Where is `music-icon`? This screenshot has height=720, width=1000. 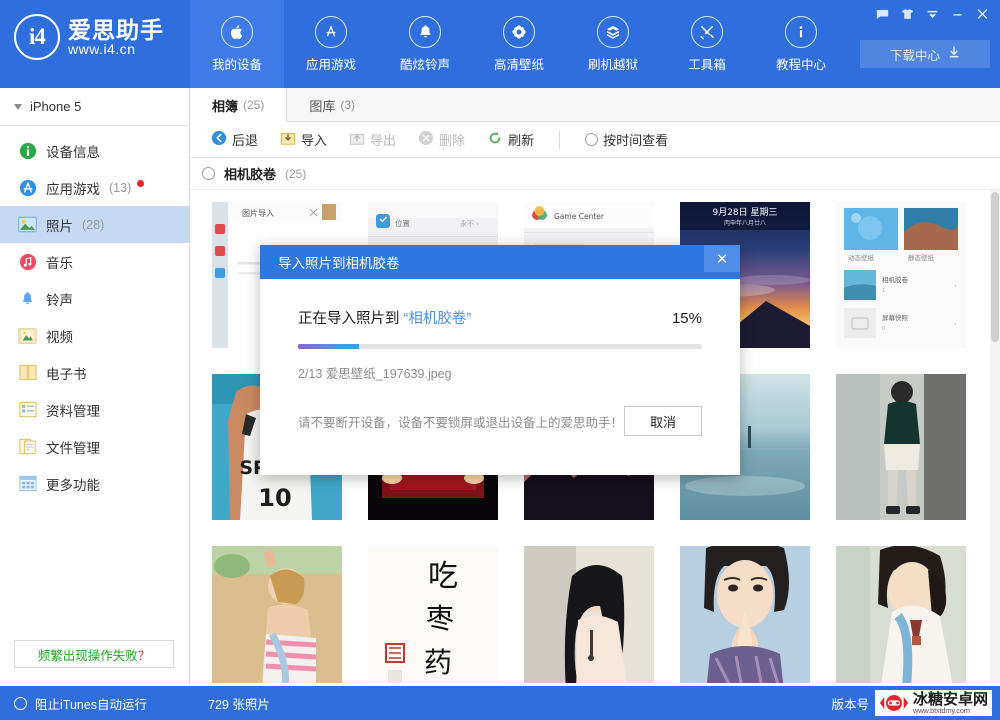
music-icon is located at coordinates (27, 261).